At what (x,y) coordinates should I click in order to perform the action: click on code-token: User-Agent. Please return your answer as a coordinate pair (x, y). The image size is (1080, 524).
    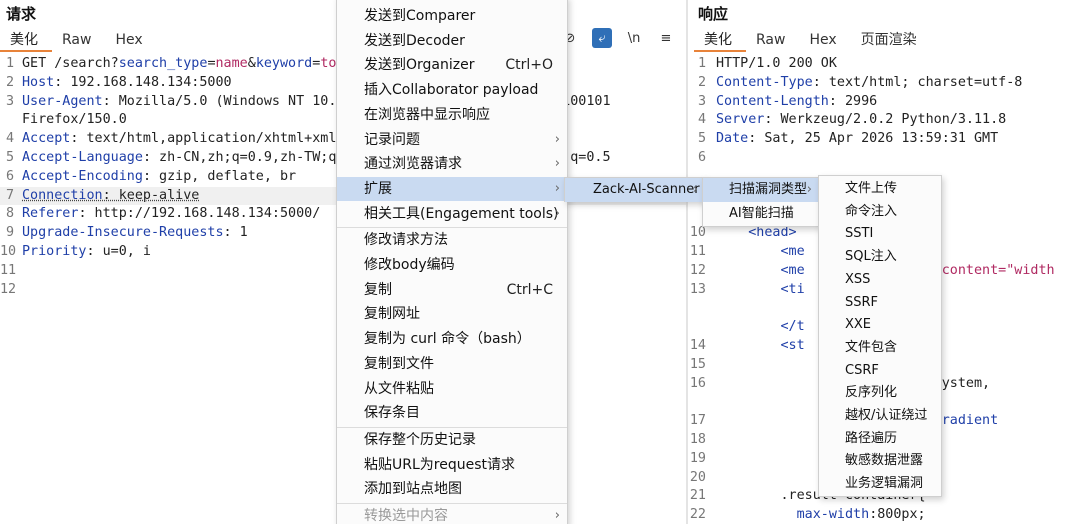
    Looking at the image, I should click on (62, 101).